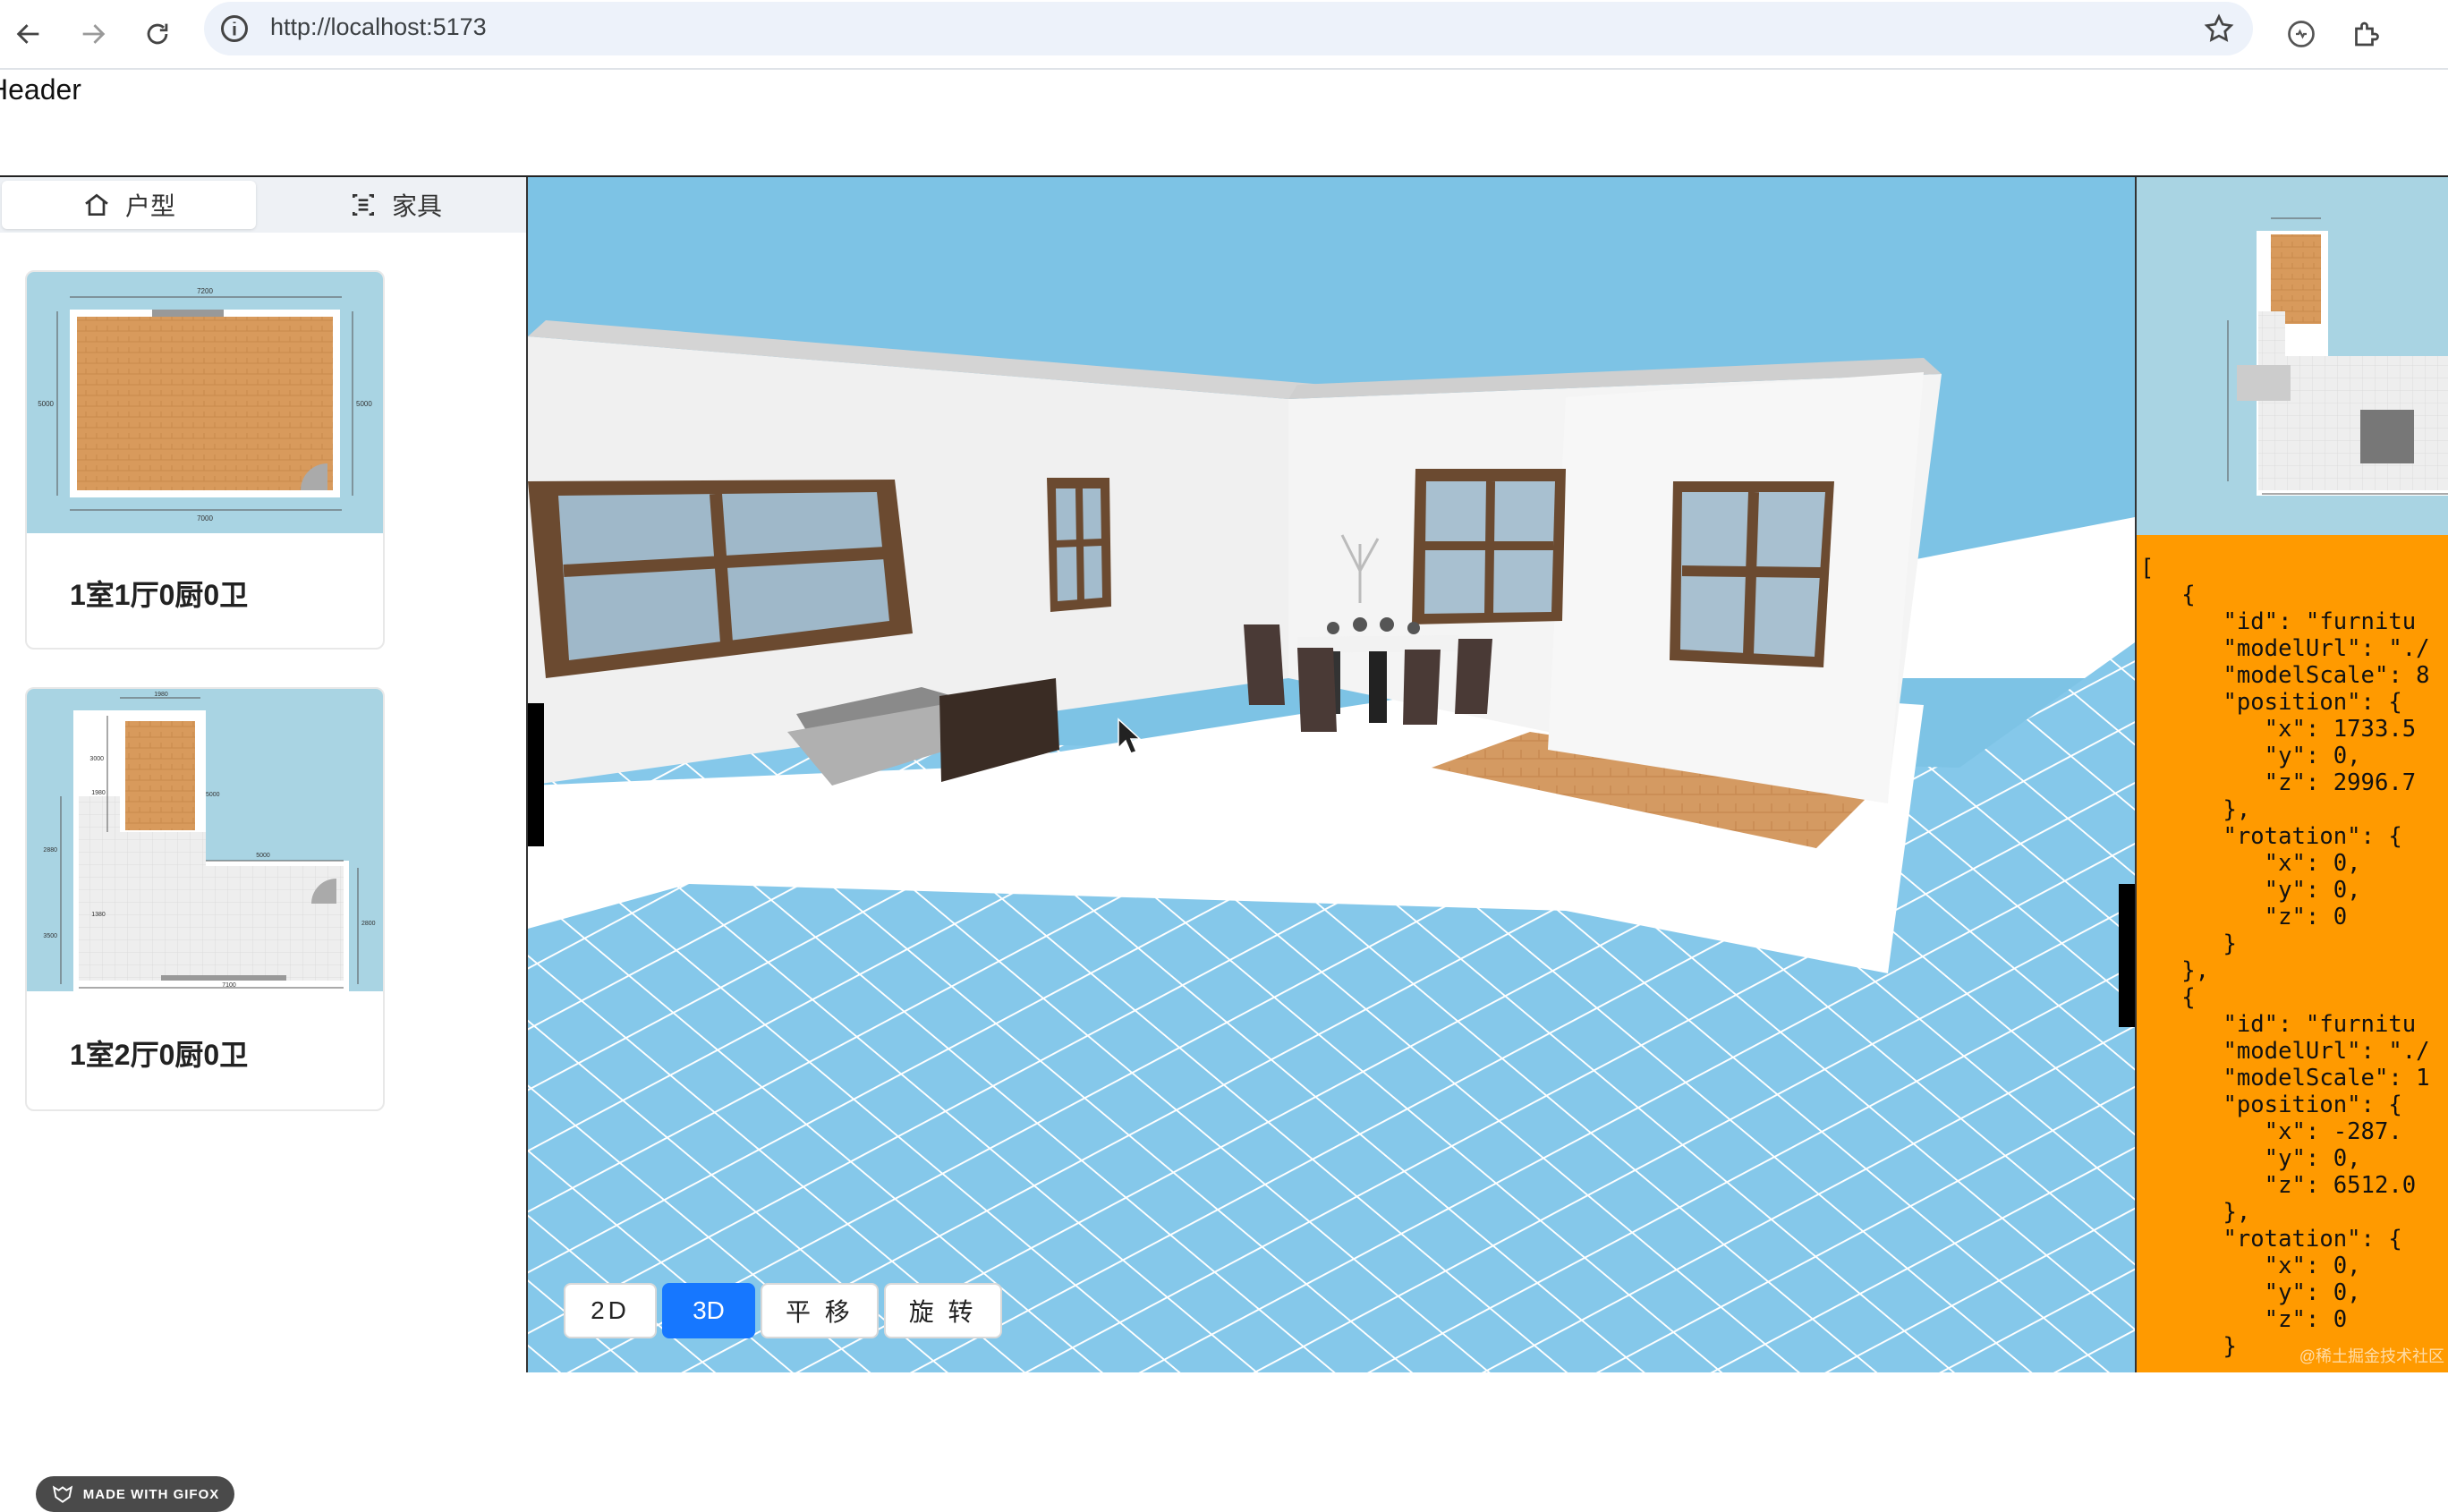 This screenshot has height=1512, width=2448. What do you see at coordinates (820, 1310) in the screenshot?
I see `mode-pan-button: 平 移` at bounding box center [820, 1310].